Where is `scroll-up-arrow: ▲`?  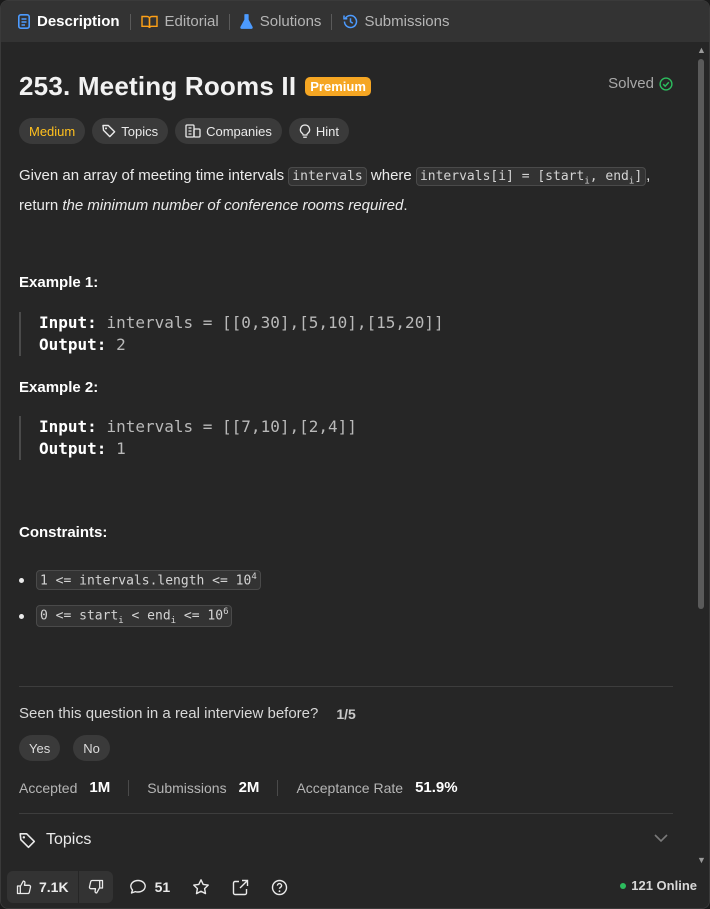 scroll-up-arrow: ▲ is located at coordinates (701, 50).